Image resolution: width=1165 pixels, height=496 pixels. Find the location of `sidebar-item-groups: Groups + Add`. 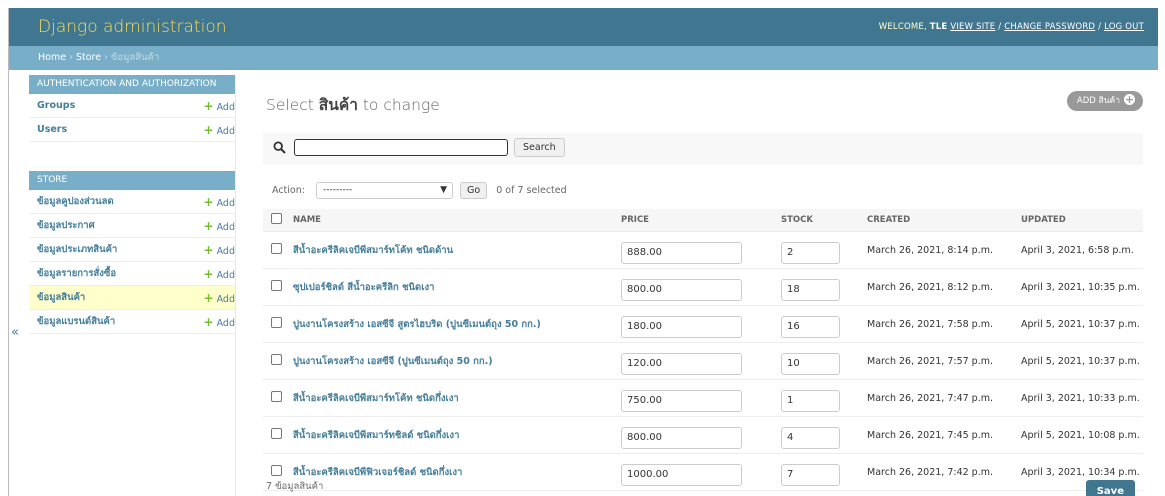

sidebar-item-groups: Groups + Add is located at coordinates (132, 106).